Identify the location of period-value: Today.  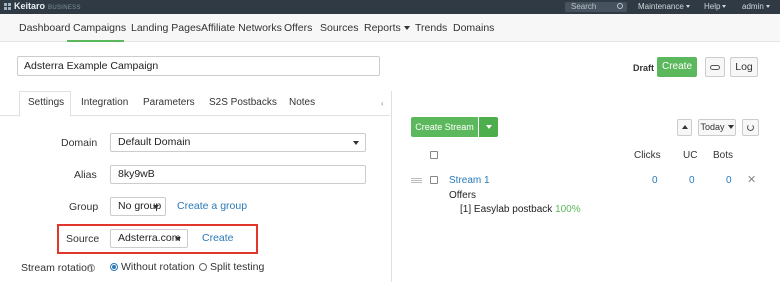
(712, 127).